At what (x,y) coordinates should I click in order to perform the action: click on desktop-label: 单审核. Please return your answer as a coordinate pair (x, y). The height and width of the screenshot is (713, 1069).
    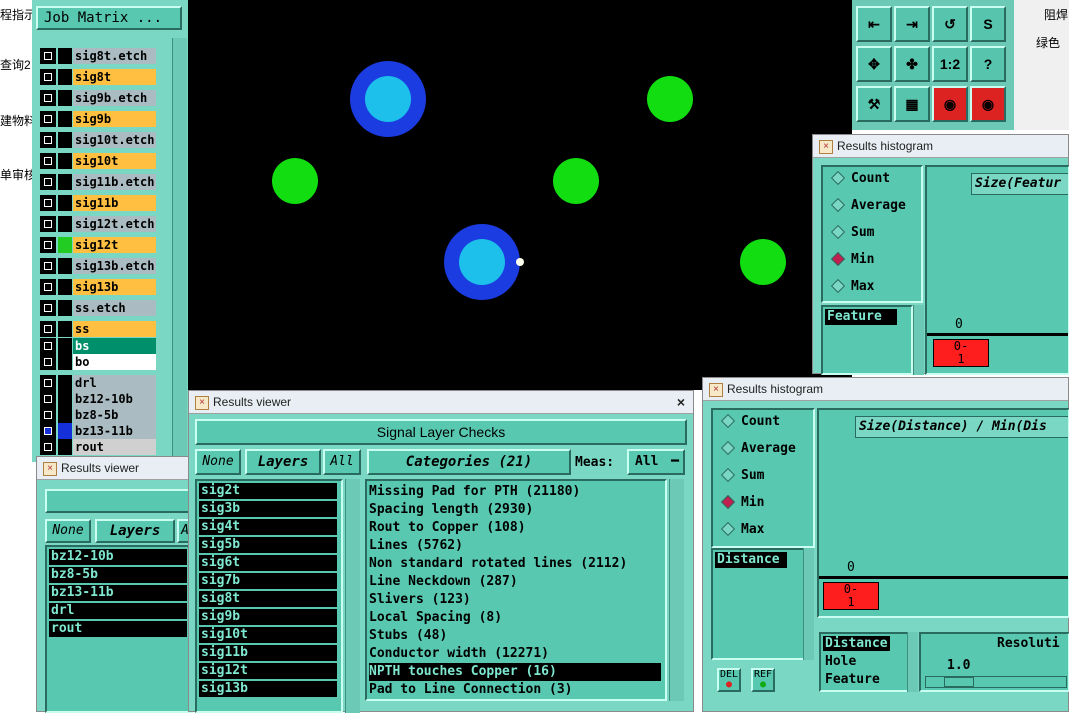
    Looking at the image, I should click on (18, 174).